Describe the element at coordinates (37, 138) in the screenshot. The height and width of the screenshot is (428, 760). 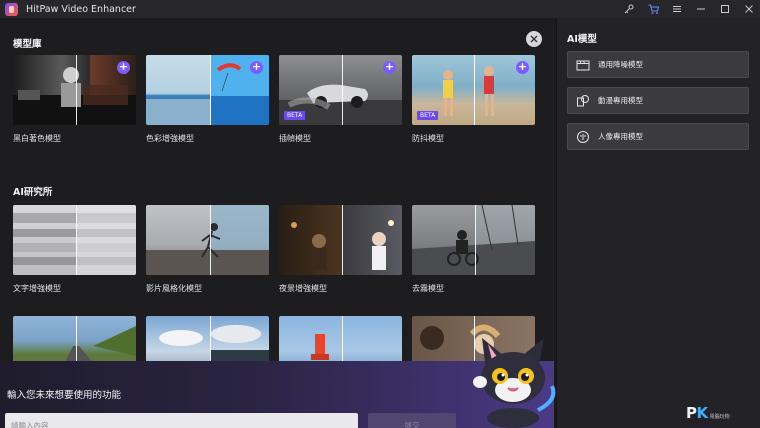
I see `model-label: 黑白著色模型` at that location.